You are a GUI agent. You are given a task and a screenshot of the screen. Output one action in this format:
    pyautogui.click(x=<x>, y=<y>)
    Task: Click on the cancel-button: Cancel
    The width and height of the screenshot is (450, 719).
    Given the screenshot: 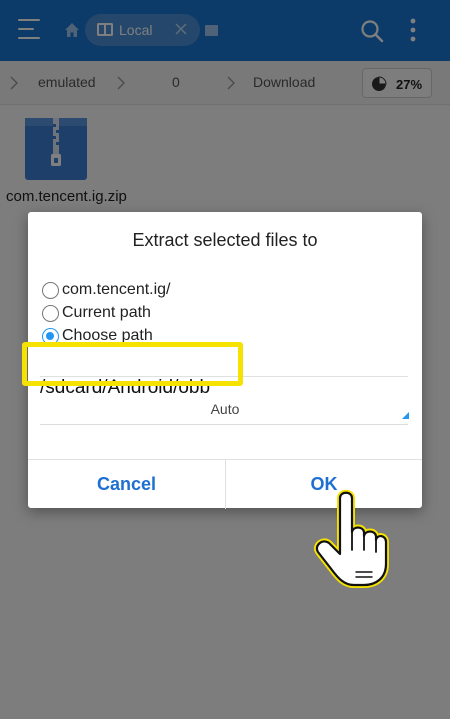 What is the action you would take?
    pyautogui.click(x=126, y=484)
    